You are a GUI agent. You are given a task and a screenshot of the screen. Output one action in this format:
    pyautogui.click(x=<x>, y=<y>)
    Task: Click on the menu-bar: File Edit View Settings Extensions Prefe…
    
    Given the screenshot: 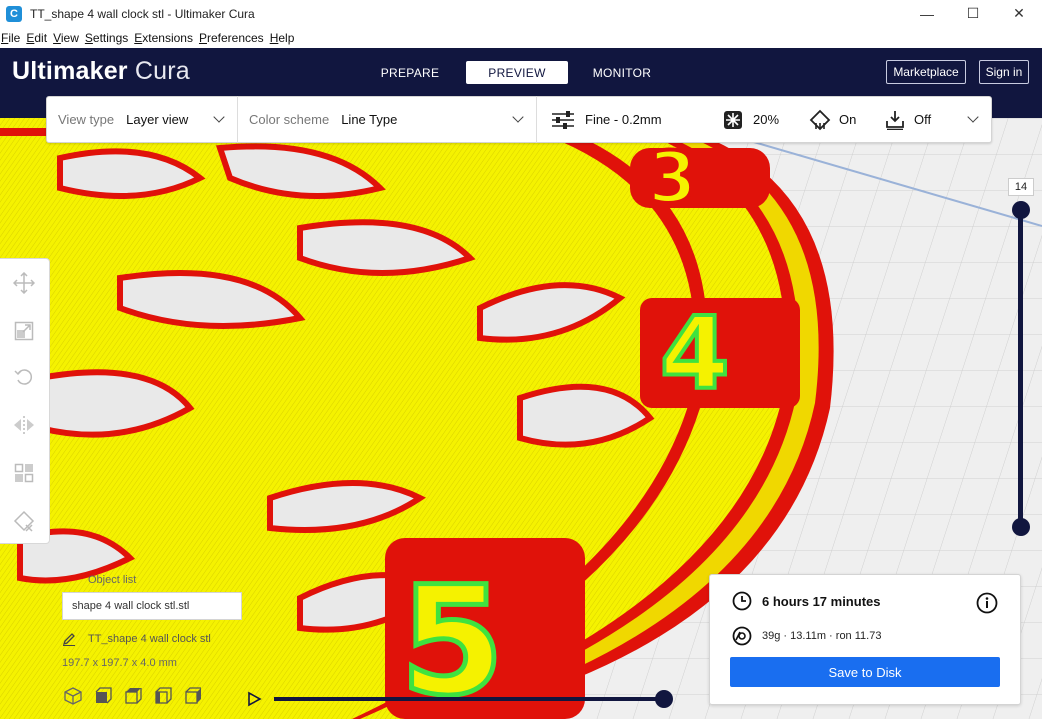 What is the action you would take?
    pyautogui.click(x=521, y=37)
    